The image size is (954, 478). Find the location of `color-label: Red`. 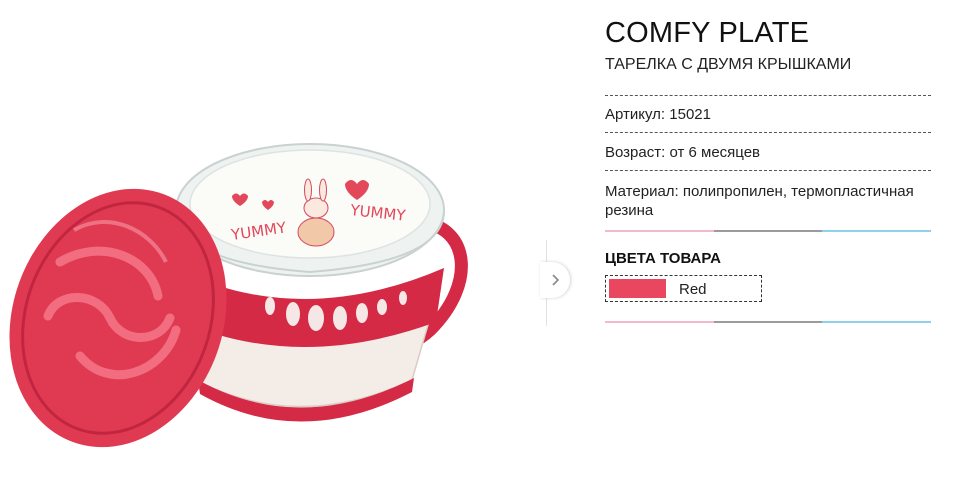

color-label: Red is located at coordinates (693, 289).